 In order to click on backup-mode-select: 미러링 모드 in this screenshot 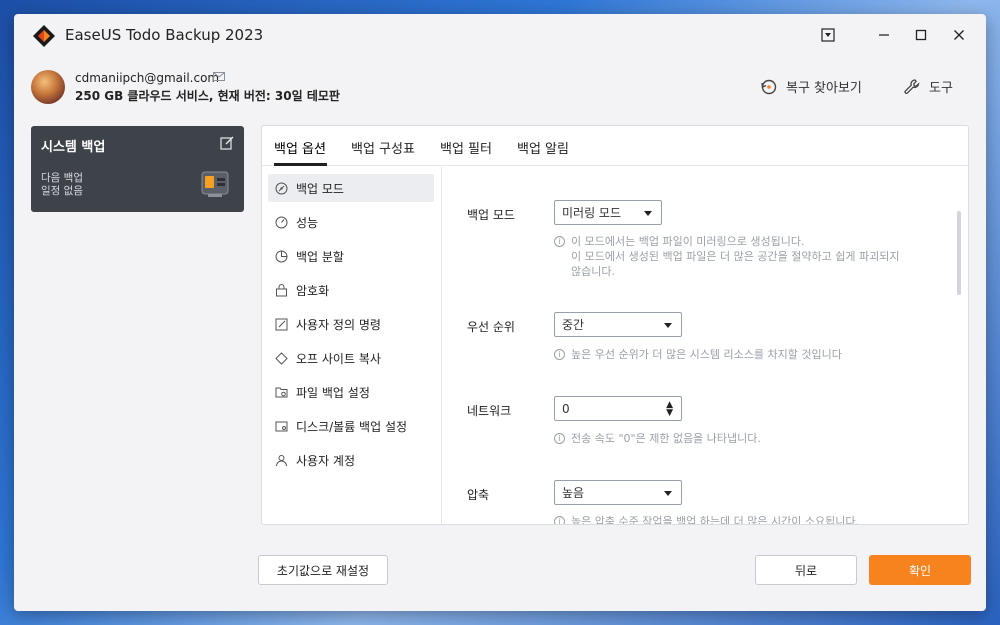, I will do `click(608, 212)`.